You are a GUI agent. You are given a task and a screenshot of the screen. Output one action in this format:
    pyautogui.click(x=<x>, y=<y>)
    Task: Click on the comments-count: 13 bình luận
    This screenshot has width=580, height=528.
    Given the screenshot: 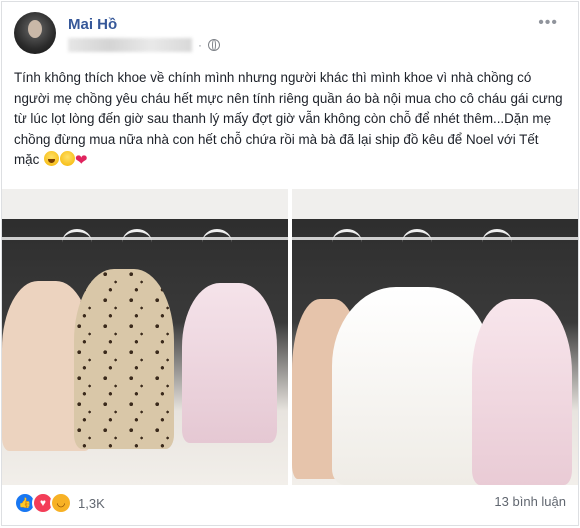 What is the action you would take?
    pyautogui.click(x=530, y=501)
    